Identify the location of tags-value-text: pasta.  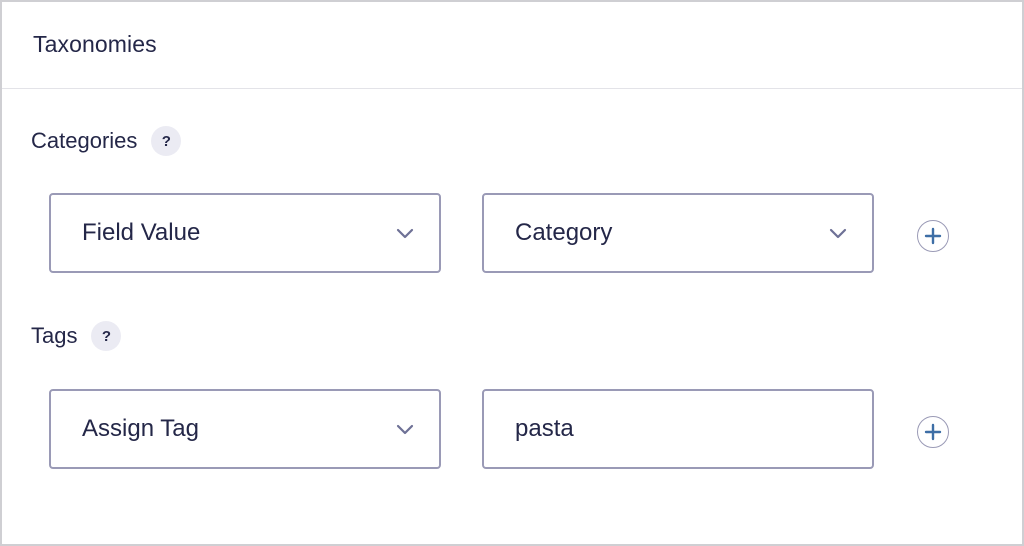
(544, 428).